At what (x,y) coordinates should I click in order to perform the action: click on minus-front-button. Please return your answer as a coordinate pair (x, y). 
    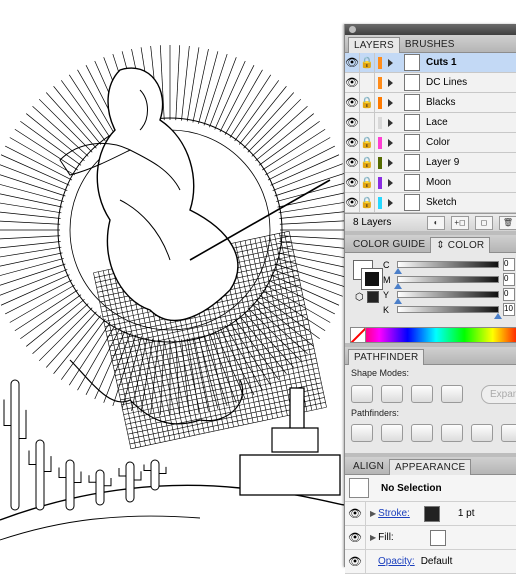
    Looking at the image, I should click on (392, 394).